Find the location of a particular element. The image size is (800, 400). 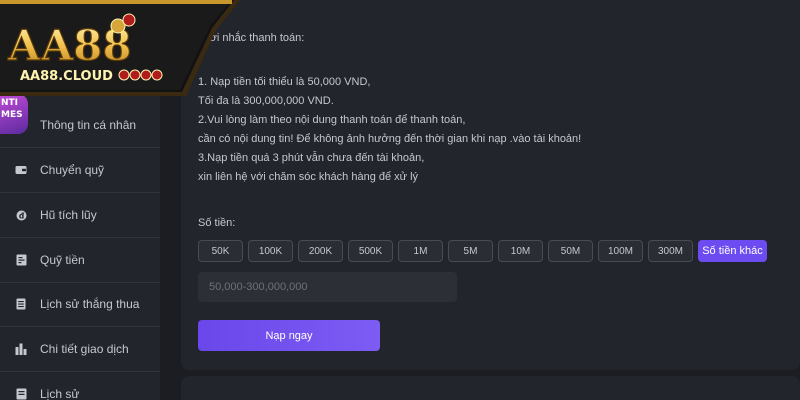

sidebar-item-savings-jar: đ Hũ tích lũy is located at coordinates (80, 215).